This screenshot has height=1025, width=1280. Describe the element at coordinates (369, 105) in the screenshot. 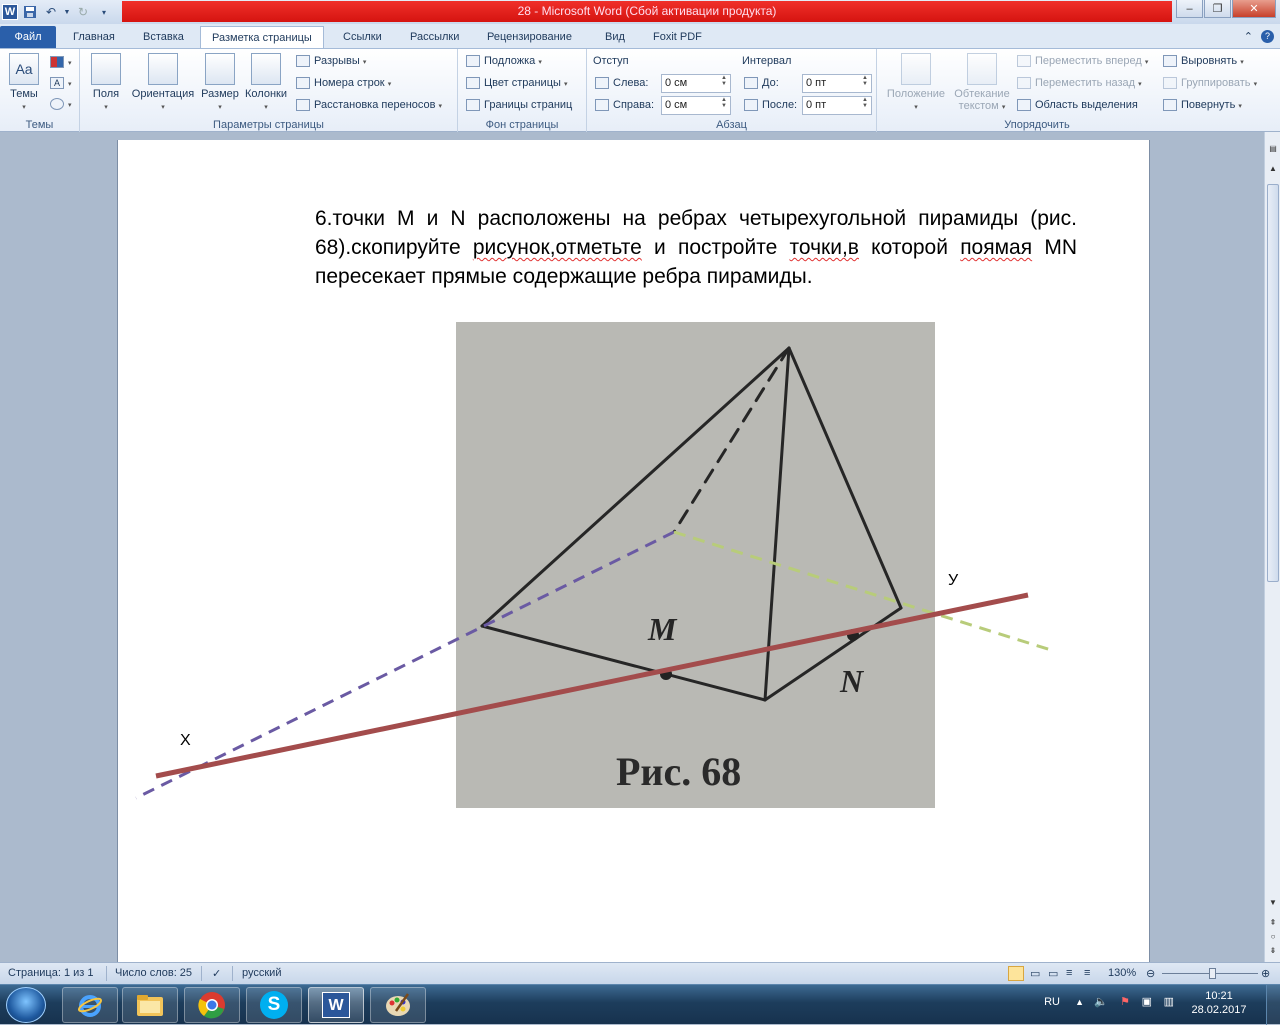

I see `hyphenation-button: Расстановка переносов ▾` at that location.